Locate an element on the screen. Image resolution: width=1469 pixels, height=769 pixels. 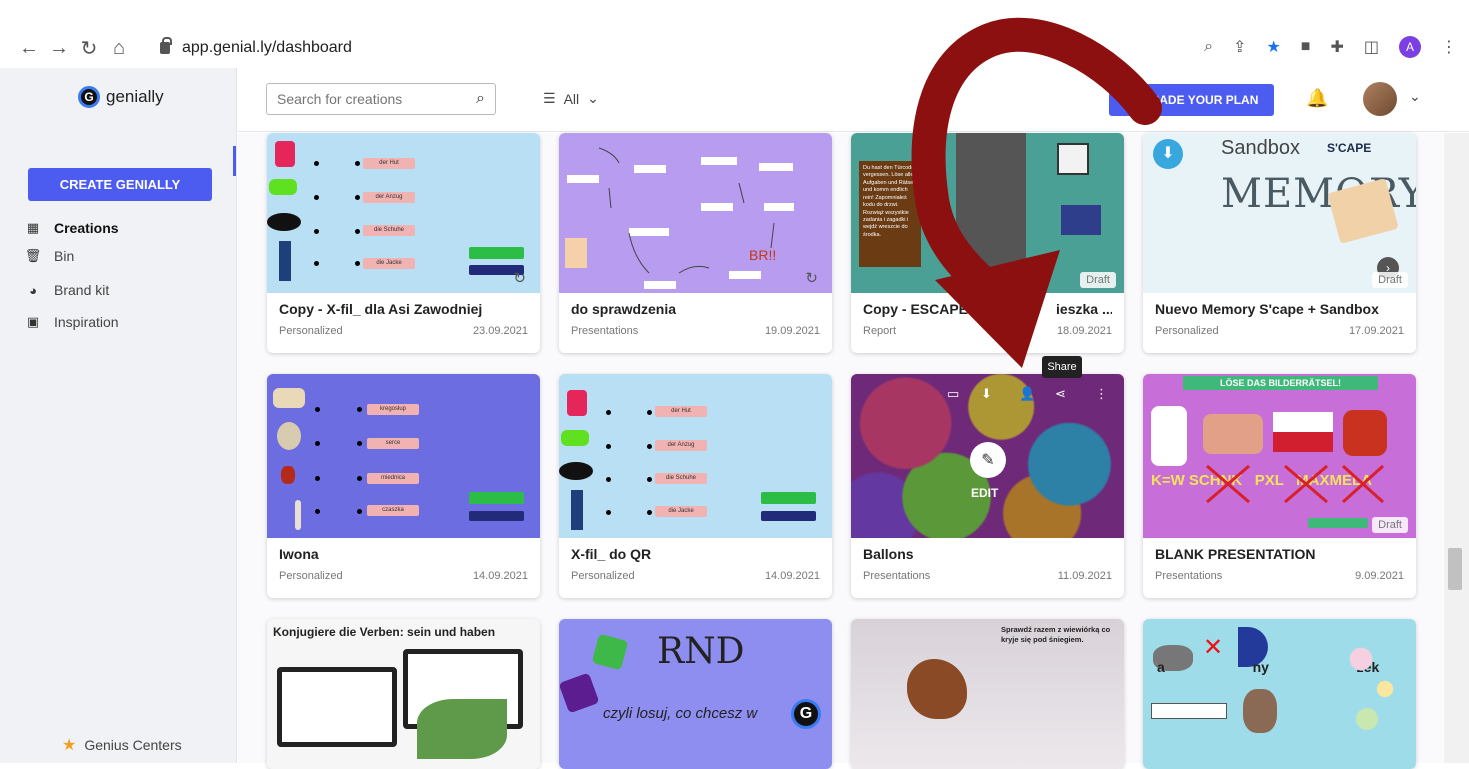
home-icon: ⌂ is located at coordinates (119, 48).